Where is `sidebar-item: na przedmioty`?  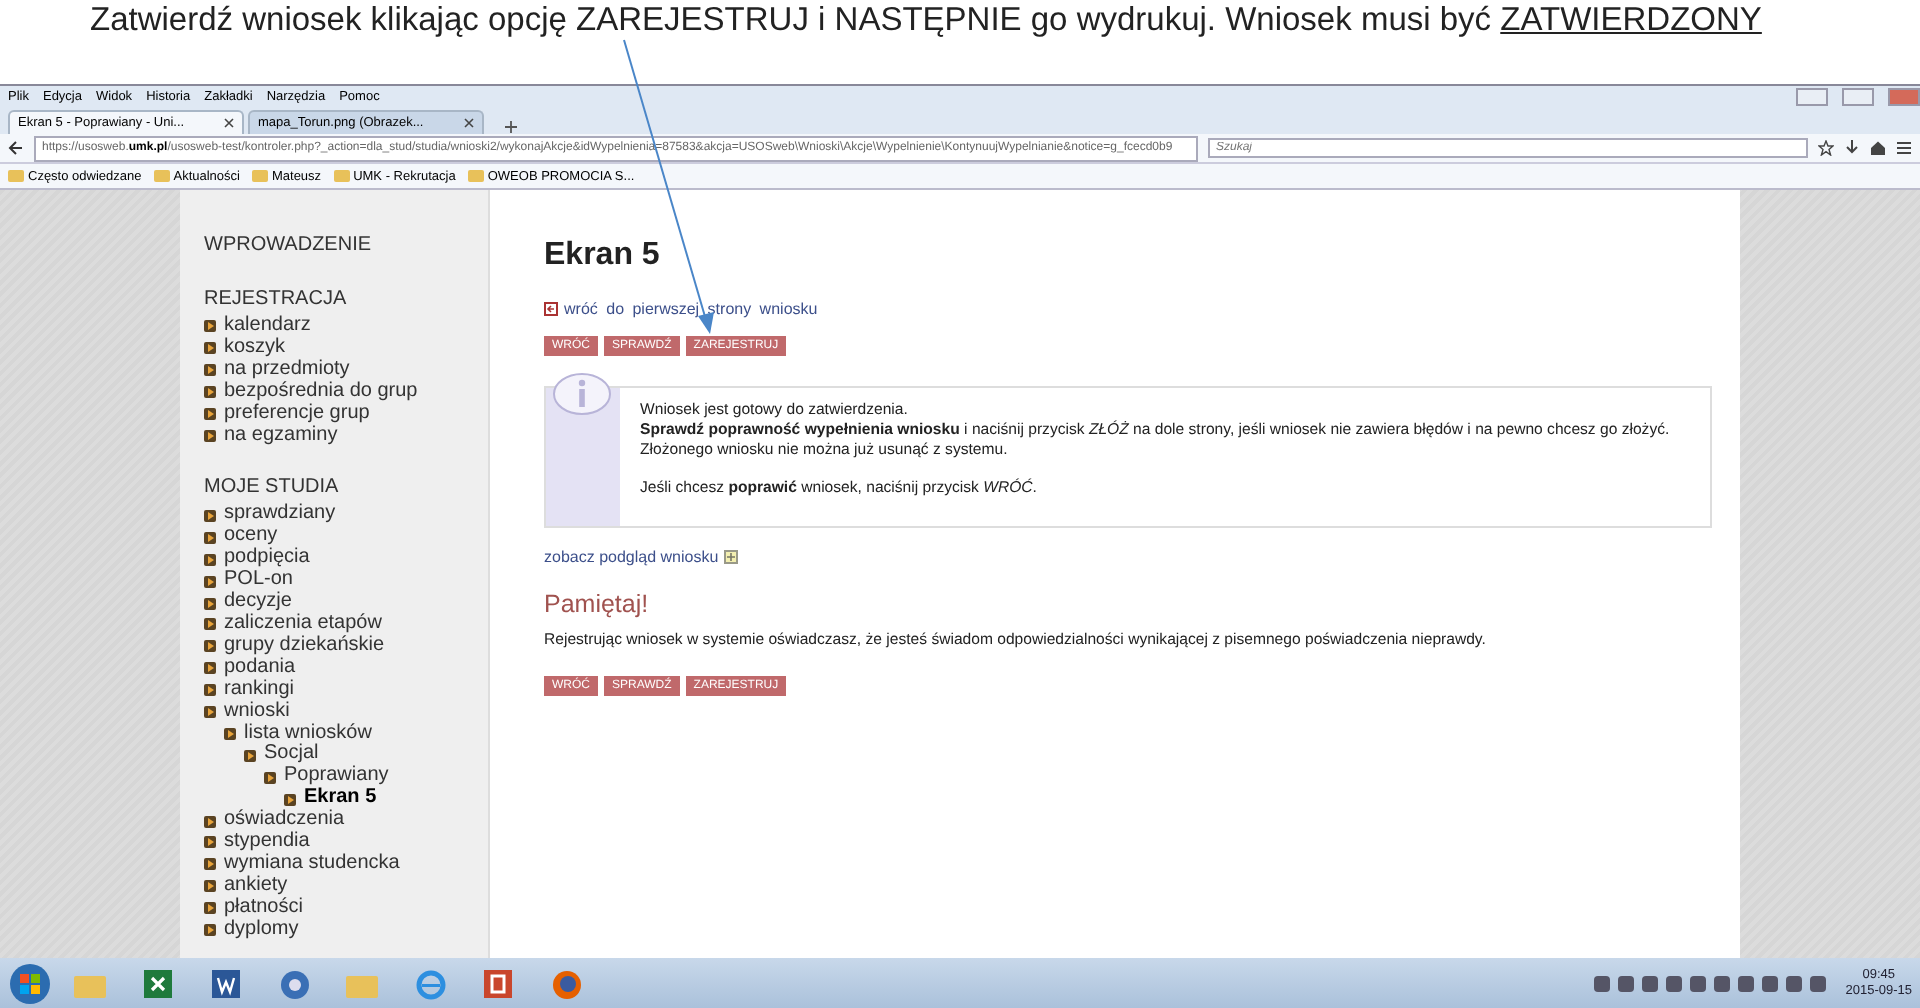 sidebar-item: na przedmioty is located at coordinates (346, 370).